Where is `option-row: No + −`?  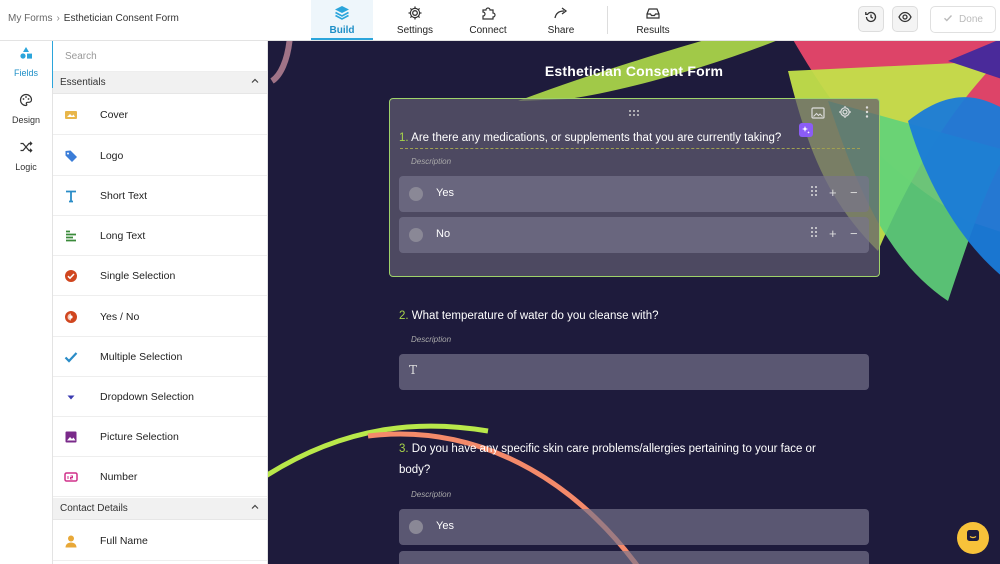
option-row: No + − is located at coordinates (634, 235).